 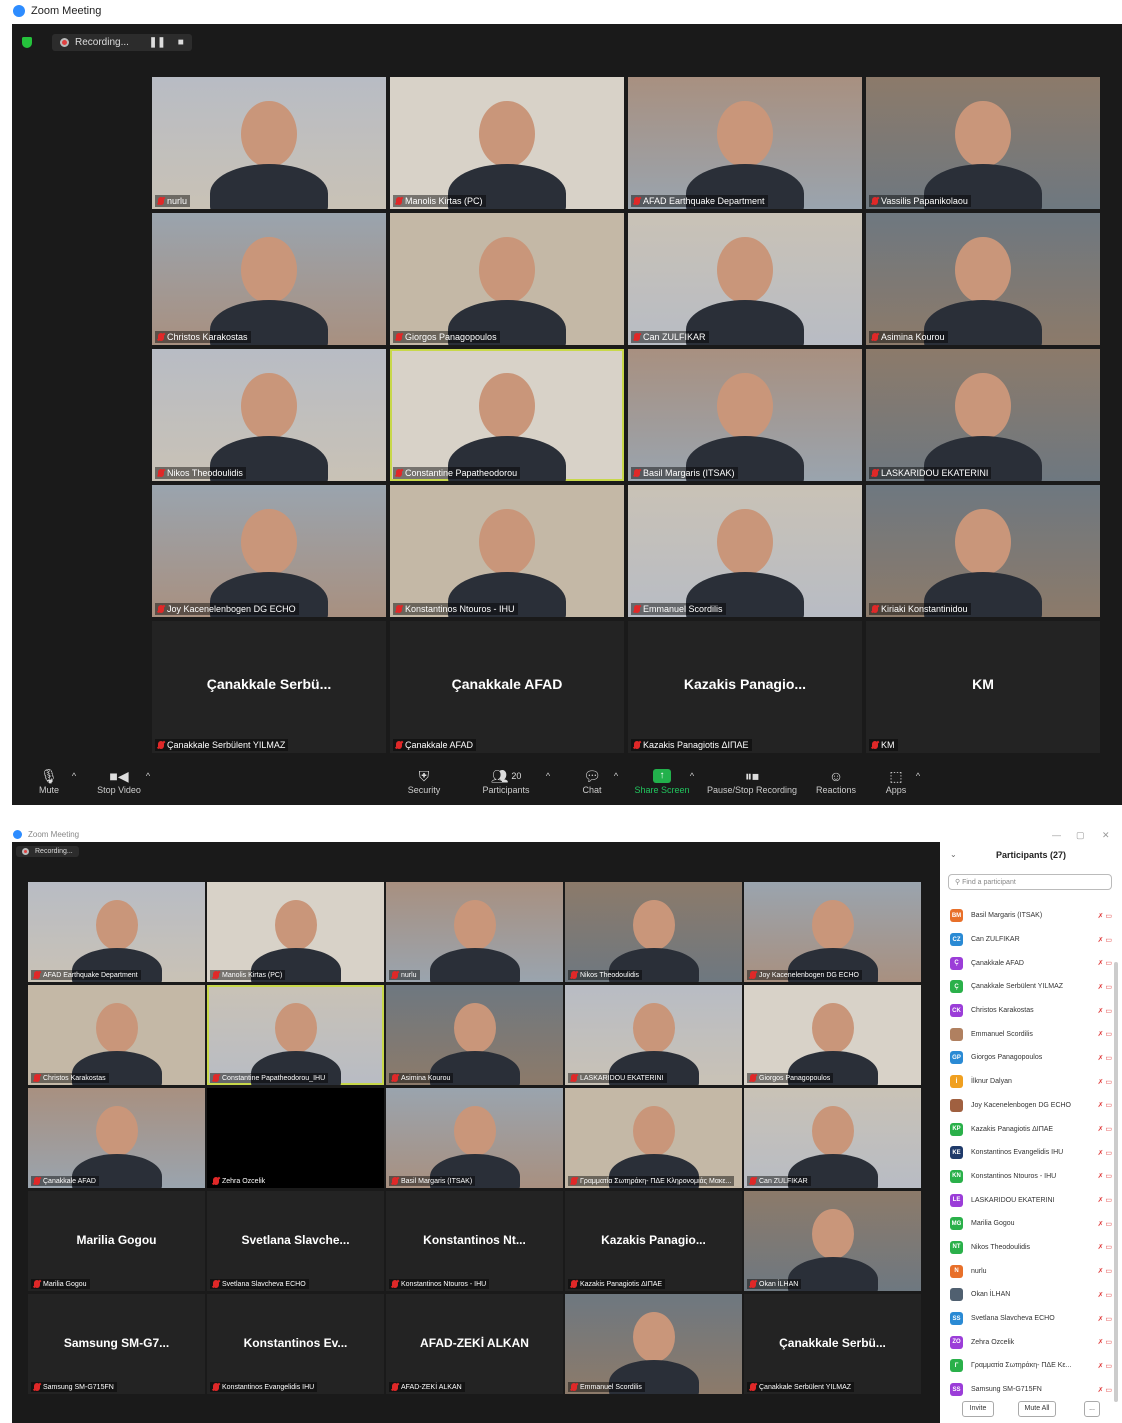 I want to click on participant-list-item: Okan İLHAN ✗ ▭, so click(x=1031, y=1295).